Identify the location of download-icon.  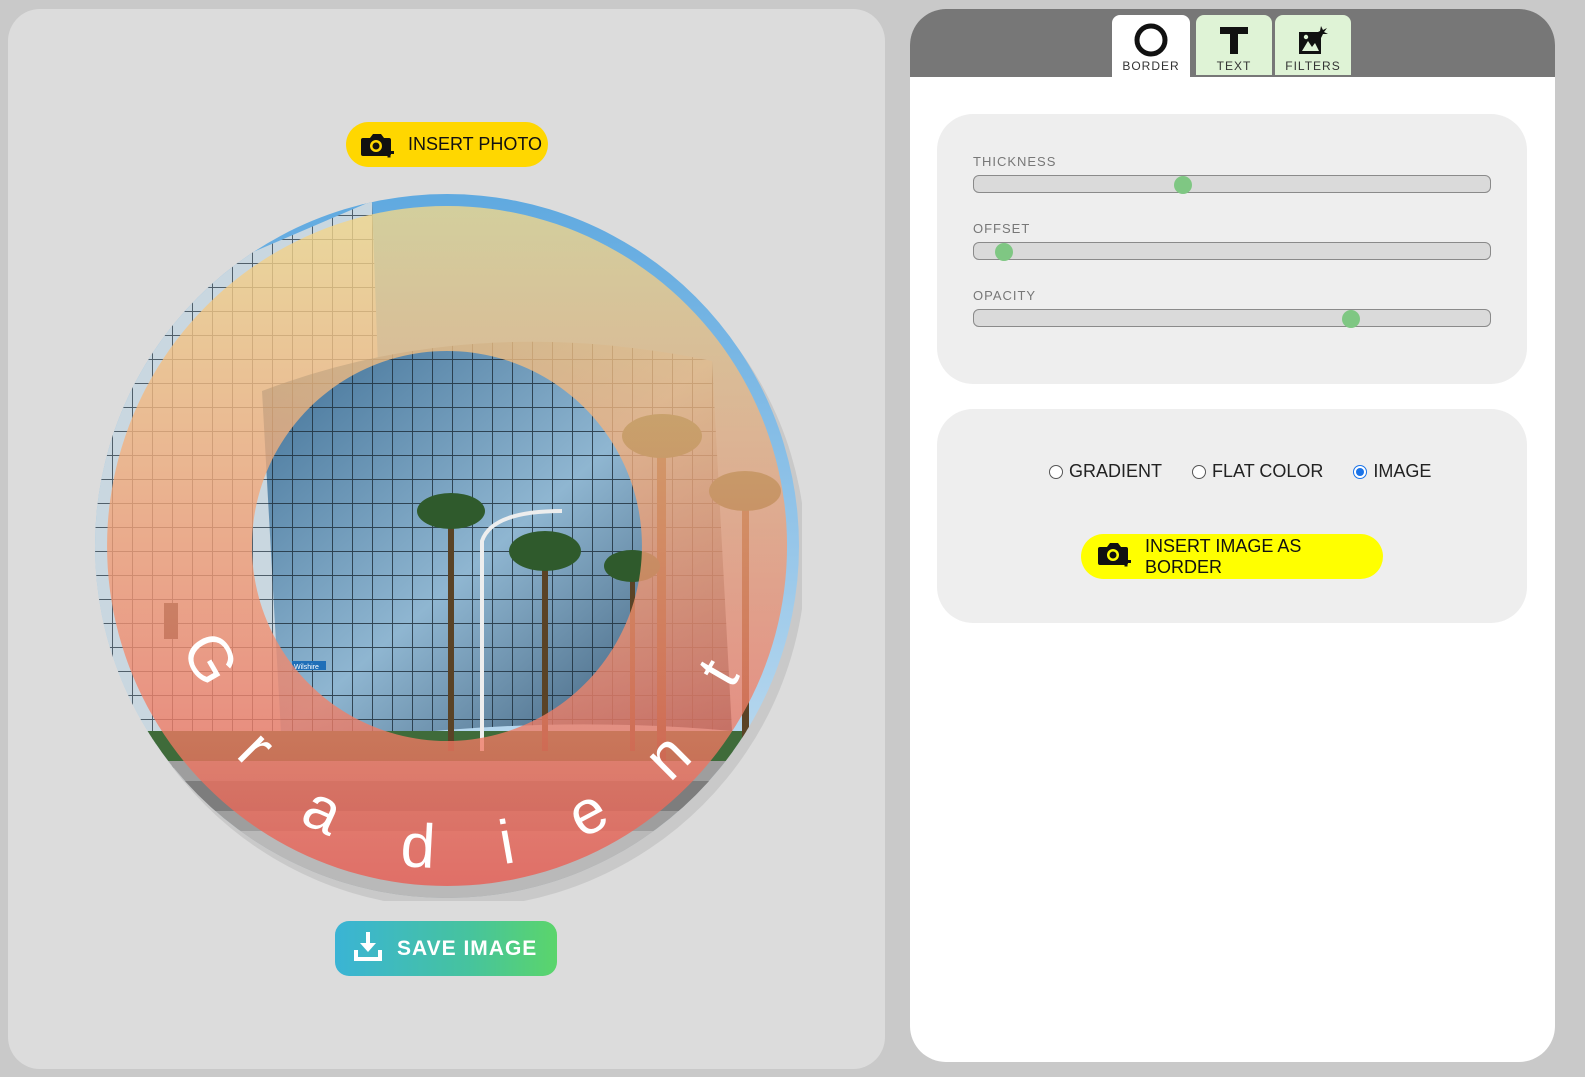
(368, 949).